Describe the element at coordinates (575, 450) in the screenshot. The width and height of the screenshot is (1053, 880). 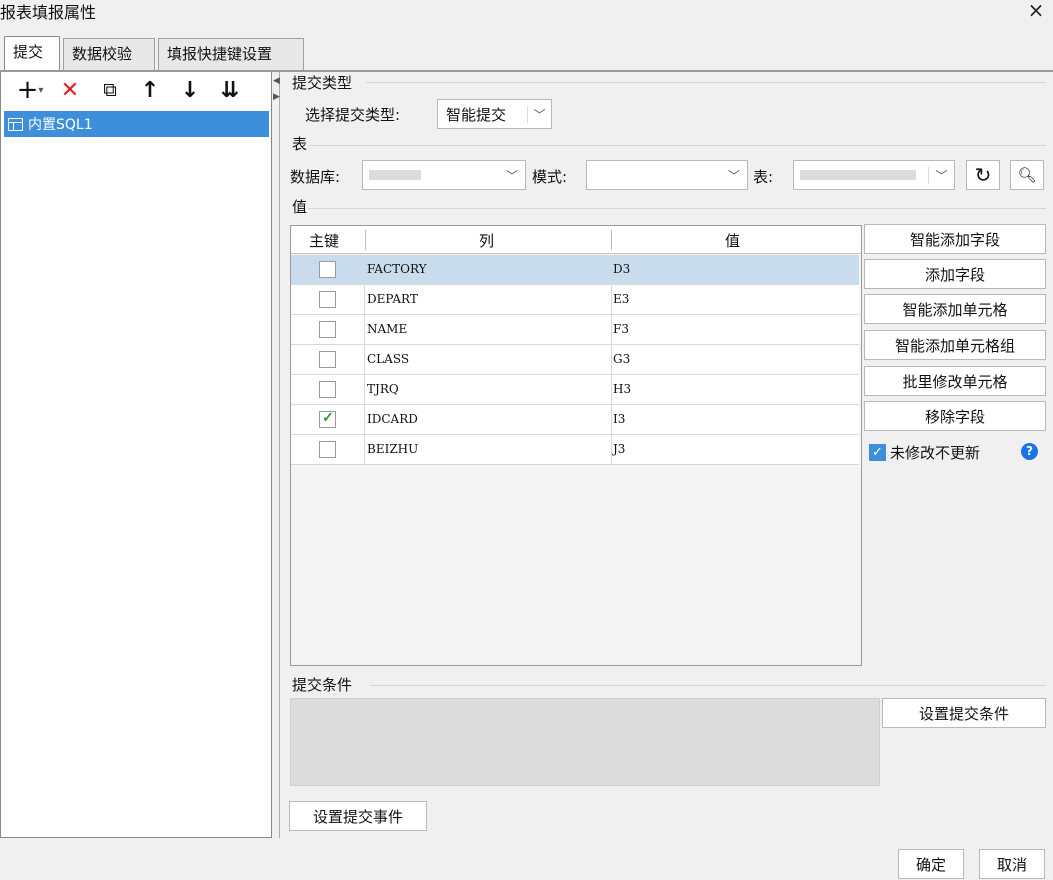
I see `table-row: BEIZHU J3` at that location.